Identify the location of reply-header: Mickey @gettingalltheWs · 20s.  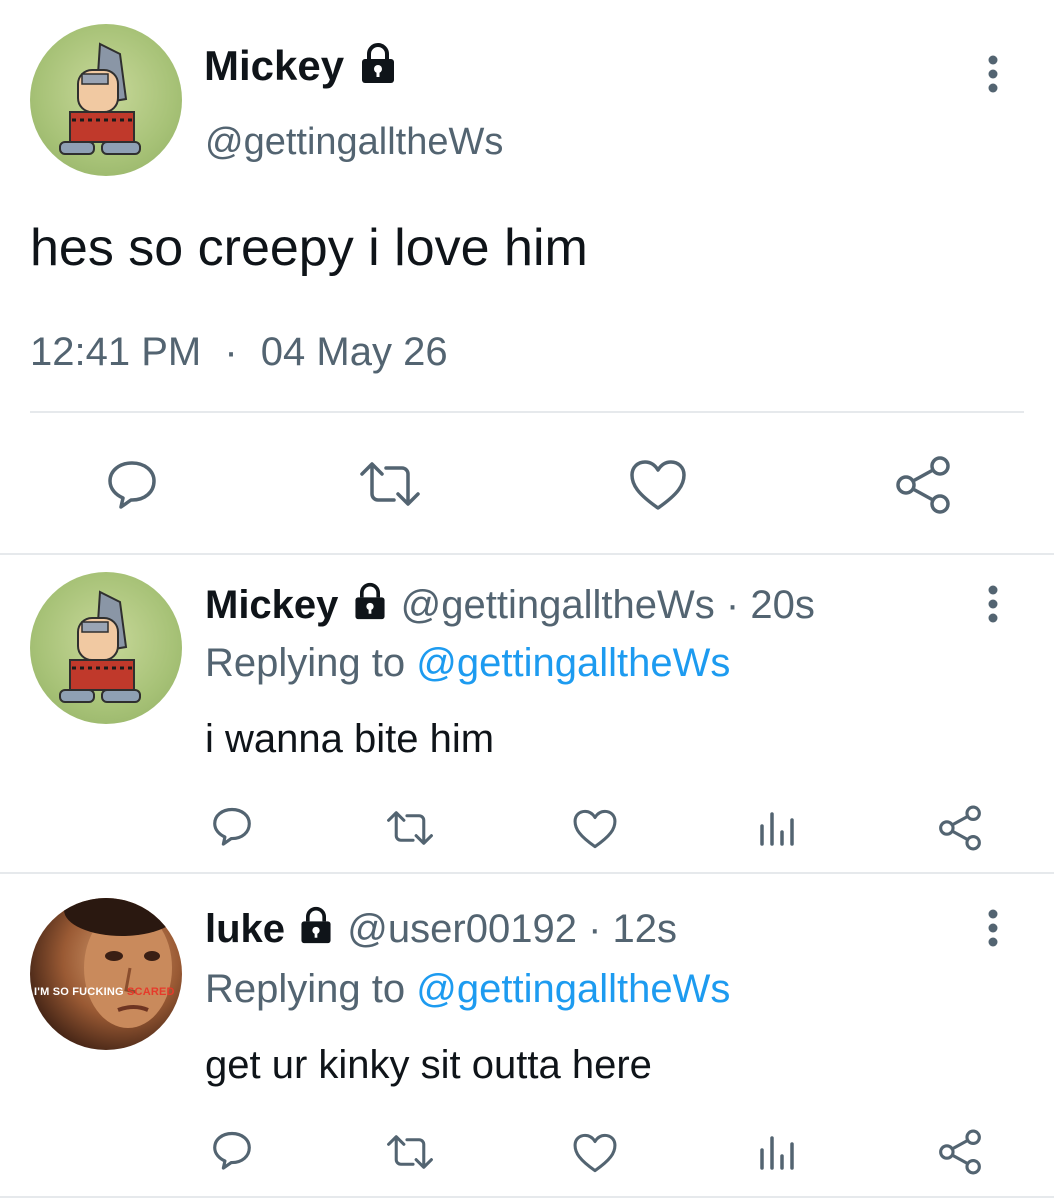
(510, 606).